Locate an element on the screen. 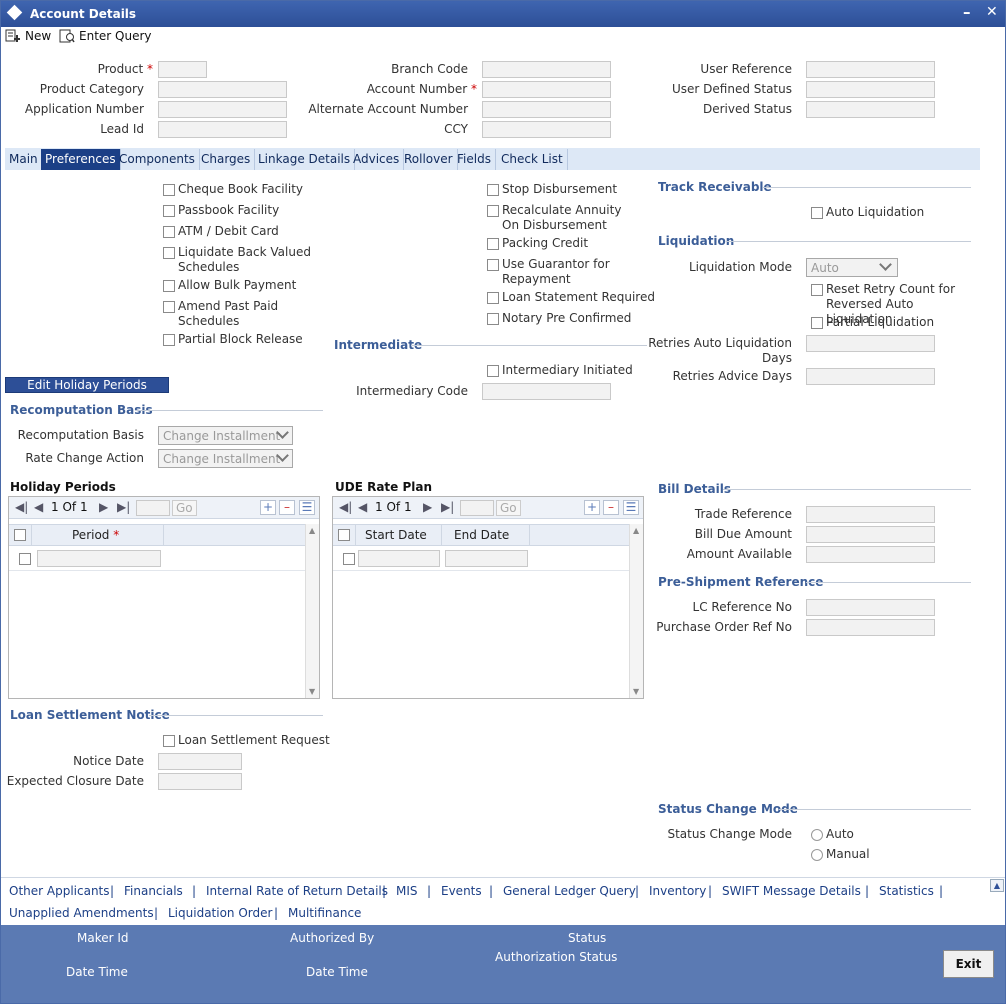 The image size is (1006, 1004). first-page-icon: ◀​| is located at coordinates (21, 507).